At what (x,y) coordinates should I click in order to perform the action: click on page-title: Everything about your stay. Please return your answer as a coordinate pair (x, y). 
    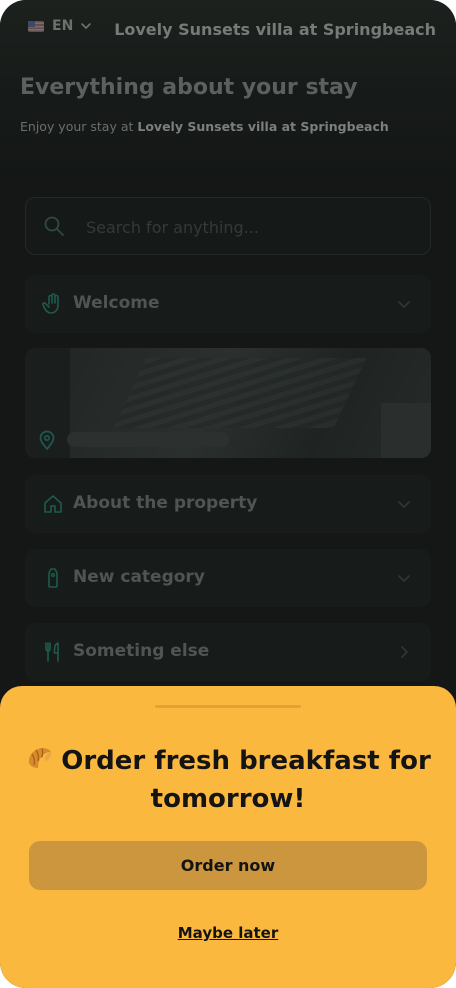
    Looking at the image, I should click on (189, 87).